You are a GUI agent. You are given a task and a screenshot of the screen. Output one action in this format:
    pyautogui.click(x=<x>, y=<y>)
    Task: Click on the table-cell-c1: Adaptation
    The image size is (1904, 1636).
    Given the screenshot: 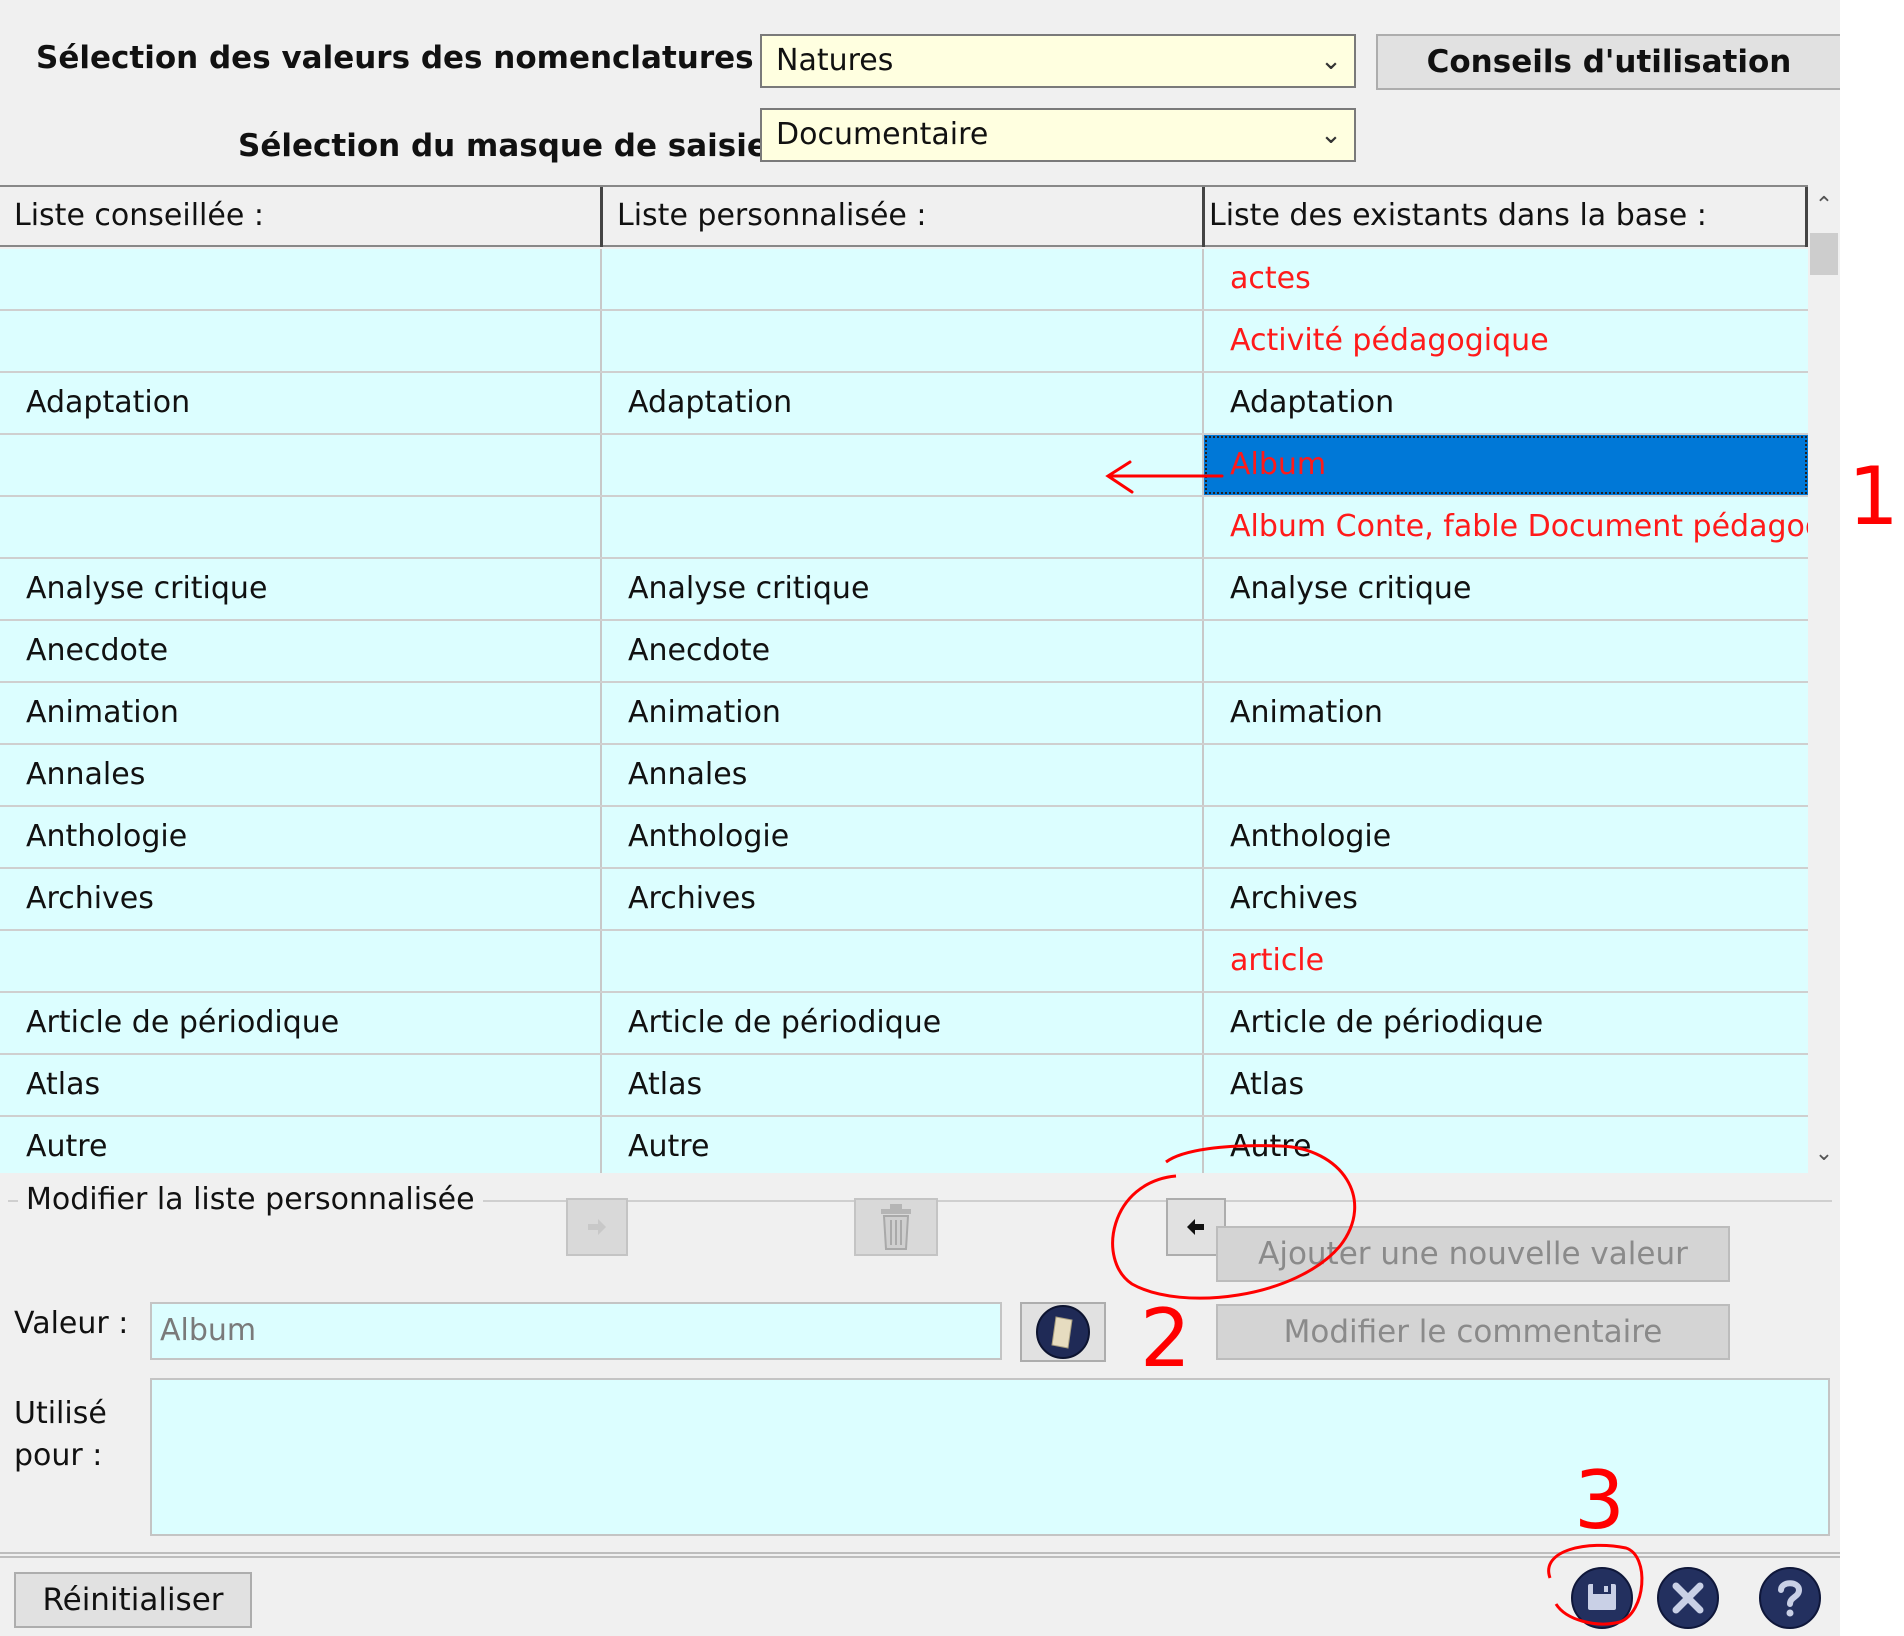 What is the action you would take?
    pyautogui.click(x=301, y=403)
    